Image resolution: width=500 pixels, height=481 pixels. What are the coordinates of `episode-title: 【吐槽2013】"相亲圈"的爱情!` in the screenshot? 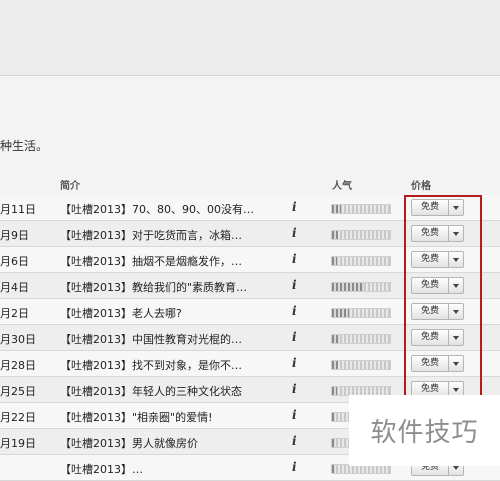 It's located at (136, 417).